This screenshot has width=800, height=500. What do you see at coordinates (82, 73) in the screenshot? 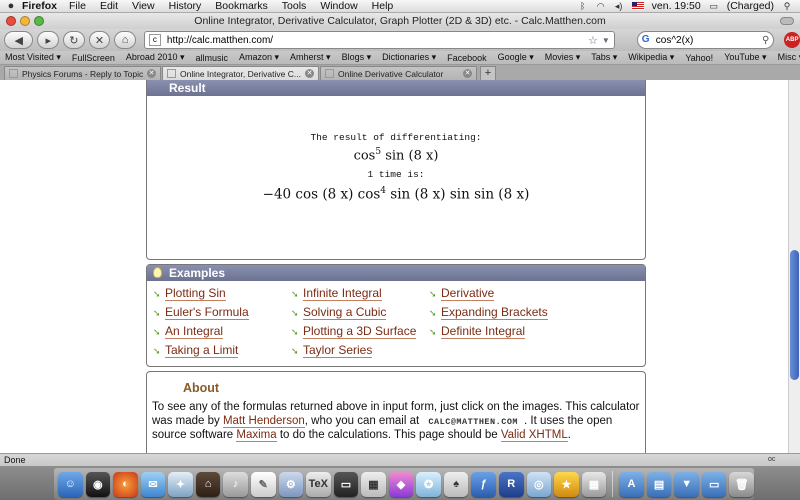
I see `tab-physics-forums: Physics Forums - Reply to Topic ✕` at bounding box center [82, 73].